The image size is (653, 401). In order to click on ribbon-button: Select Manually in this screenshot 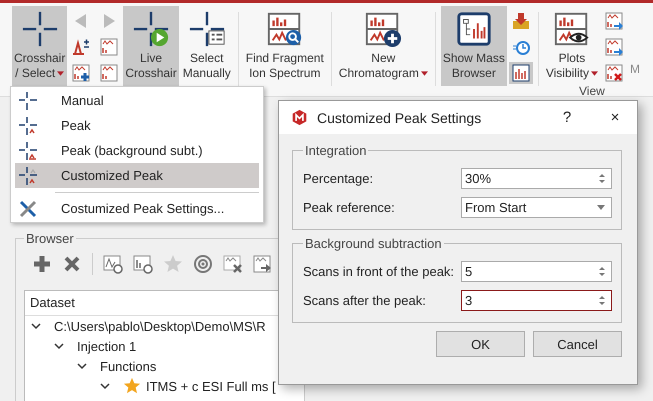, I will do `click(206, 46)`.